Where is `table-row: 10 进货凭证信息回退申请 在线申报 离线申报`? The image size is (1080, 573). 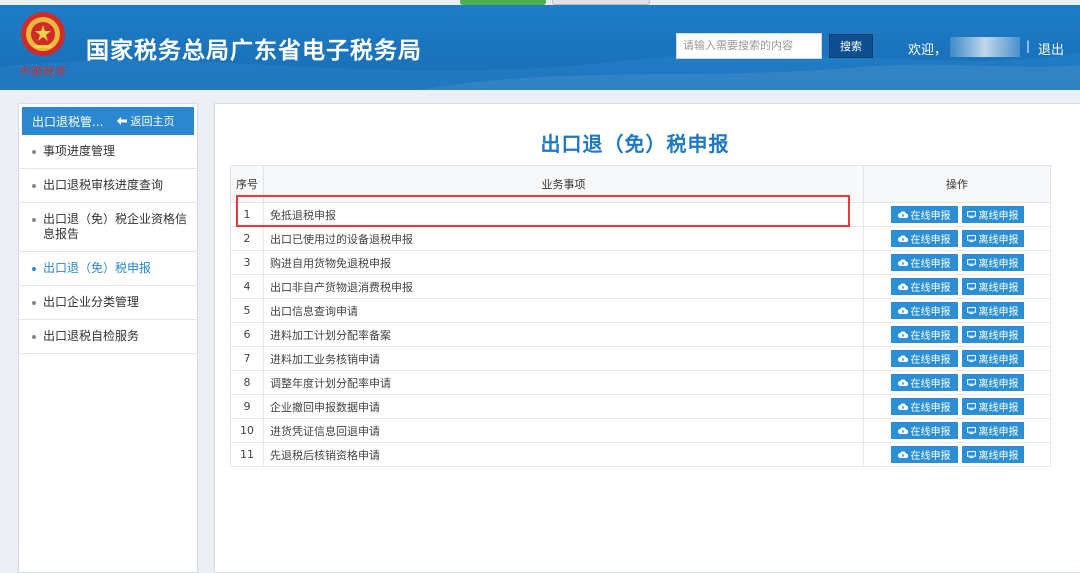
table-row: 10 进货凭证信息回退申请 在线申报 离线申报 is located at coordinates (640, 430).